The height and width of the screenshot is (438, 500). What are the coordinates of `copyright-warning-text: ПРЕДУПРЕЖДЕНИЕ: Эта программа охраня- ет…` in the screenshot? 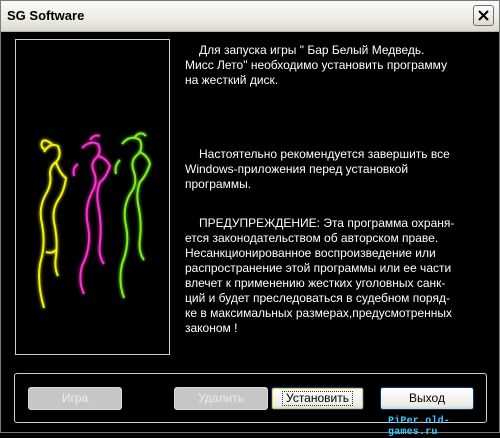 It's located at (320, 275).